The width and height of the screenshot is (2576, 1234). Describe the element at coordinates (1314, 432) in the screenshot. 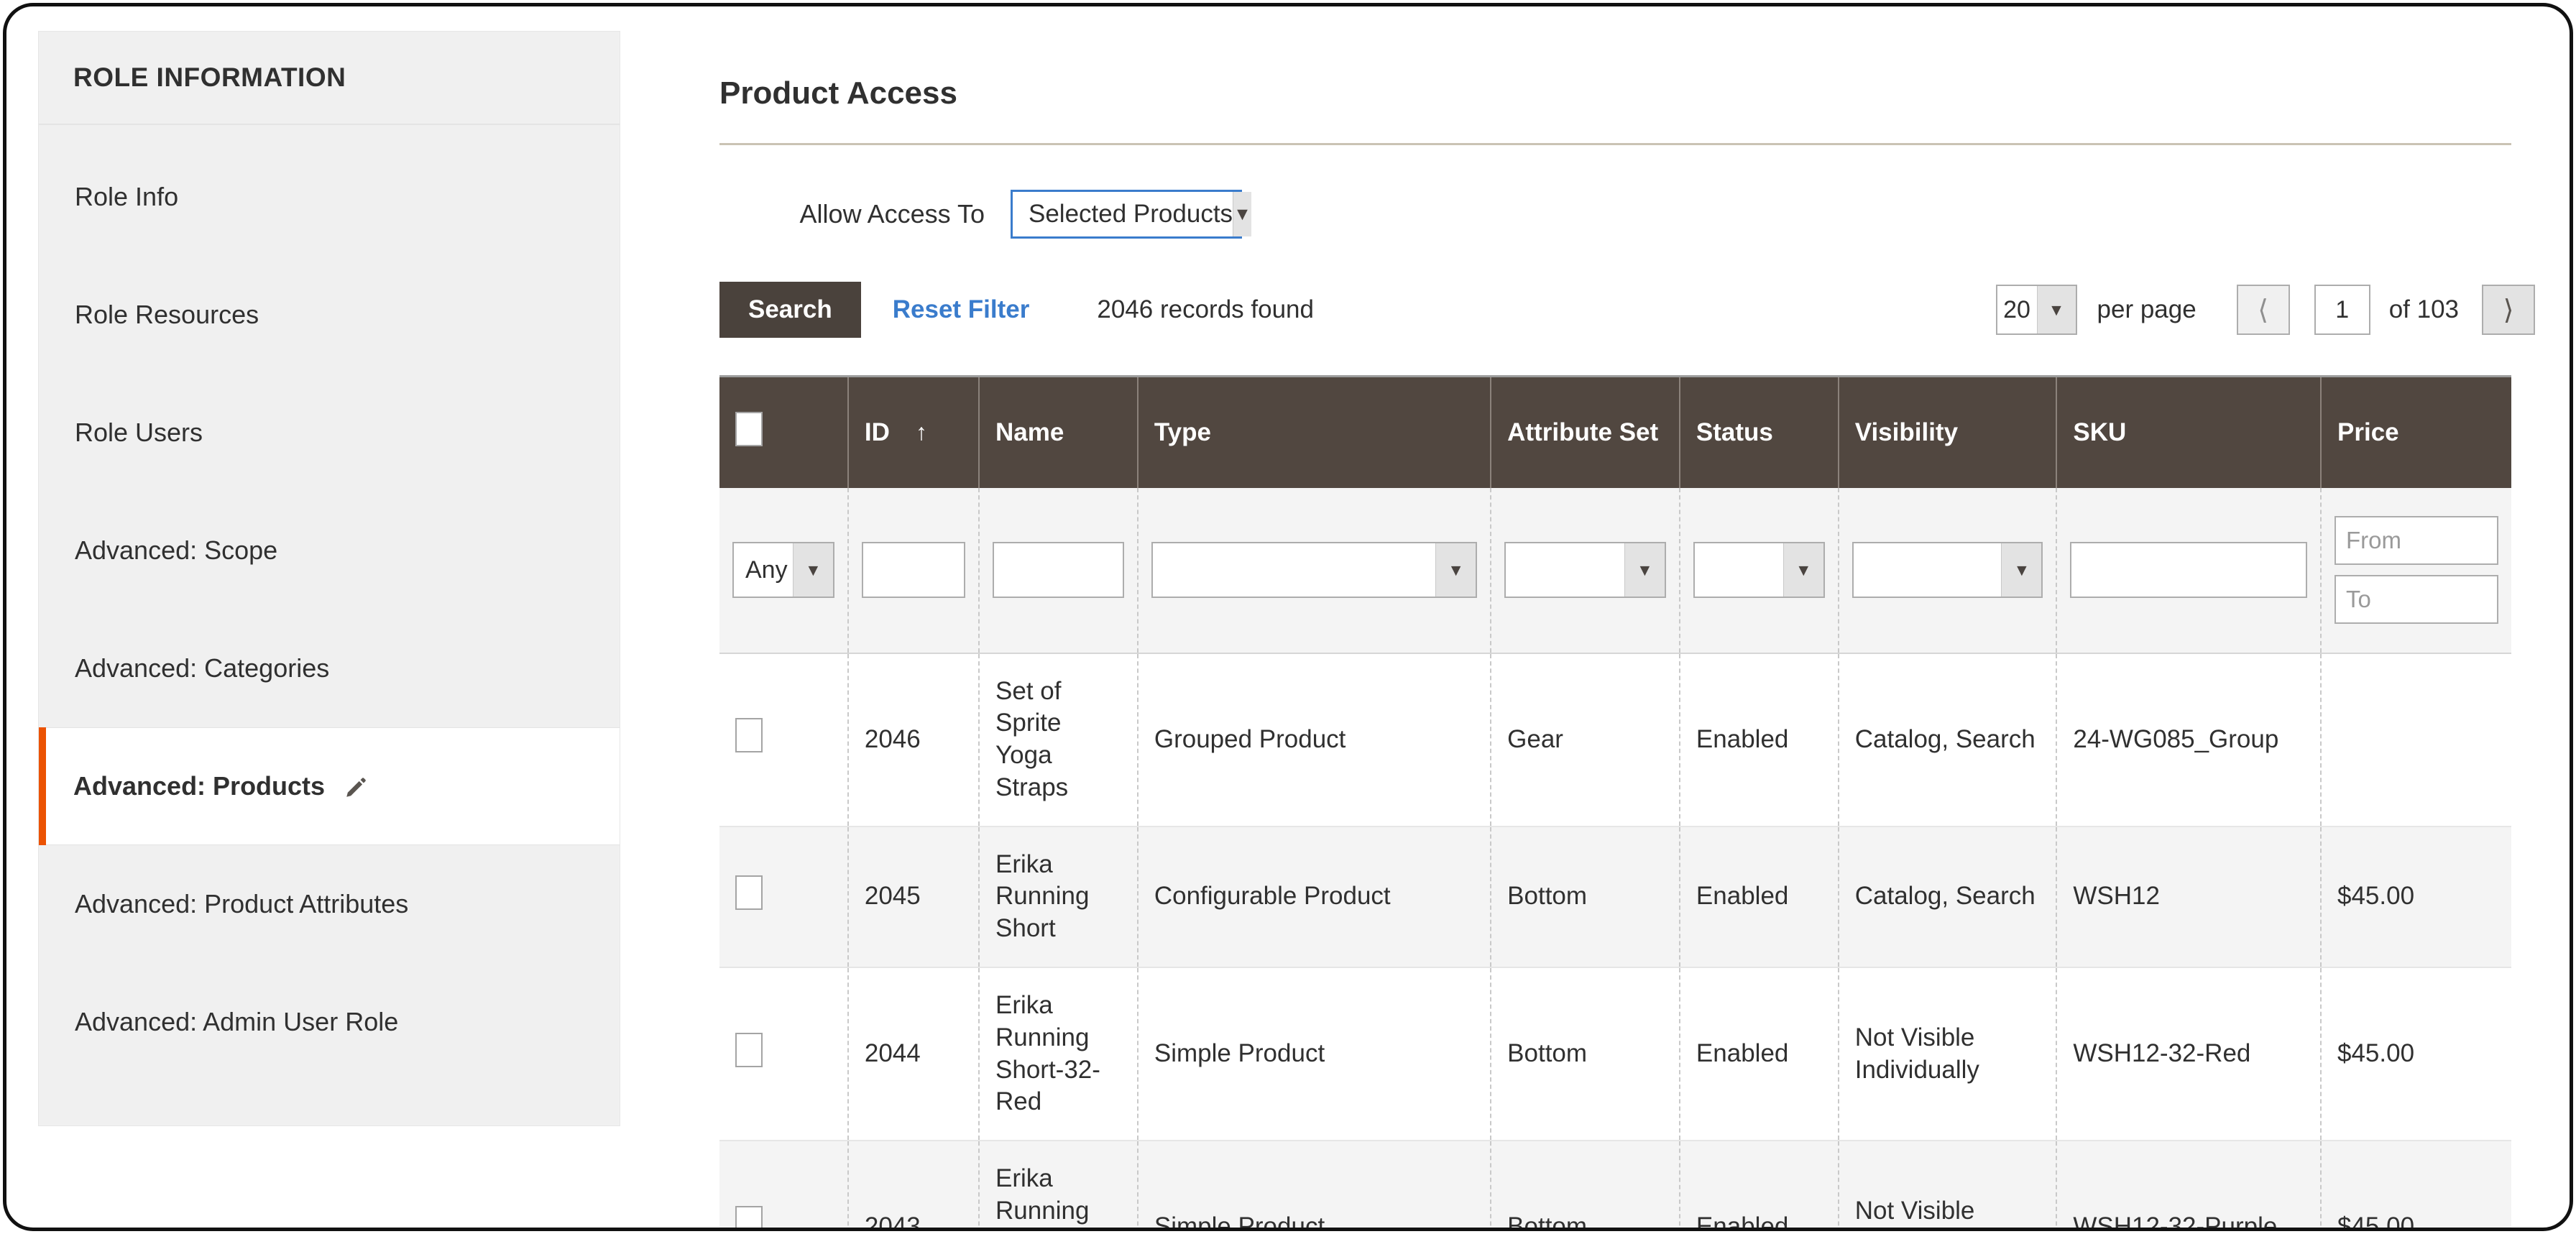

I see `column-header-type: Type` at that location.